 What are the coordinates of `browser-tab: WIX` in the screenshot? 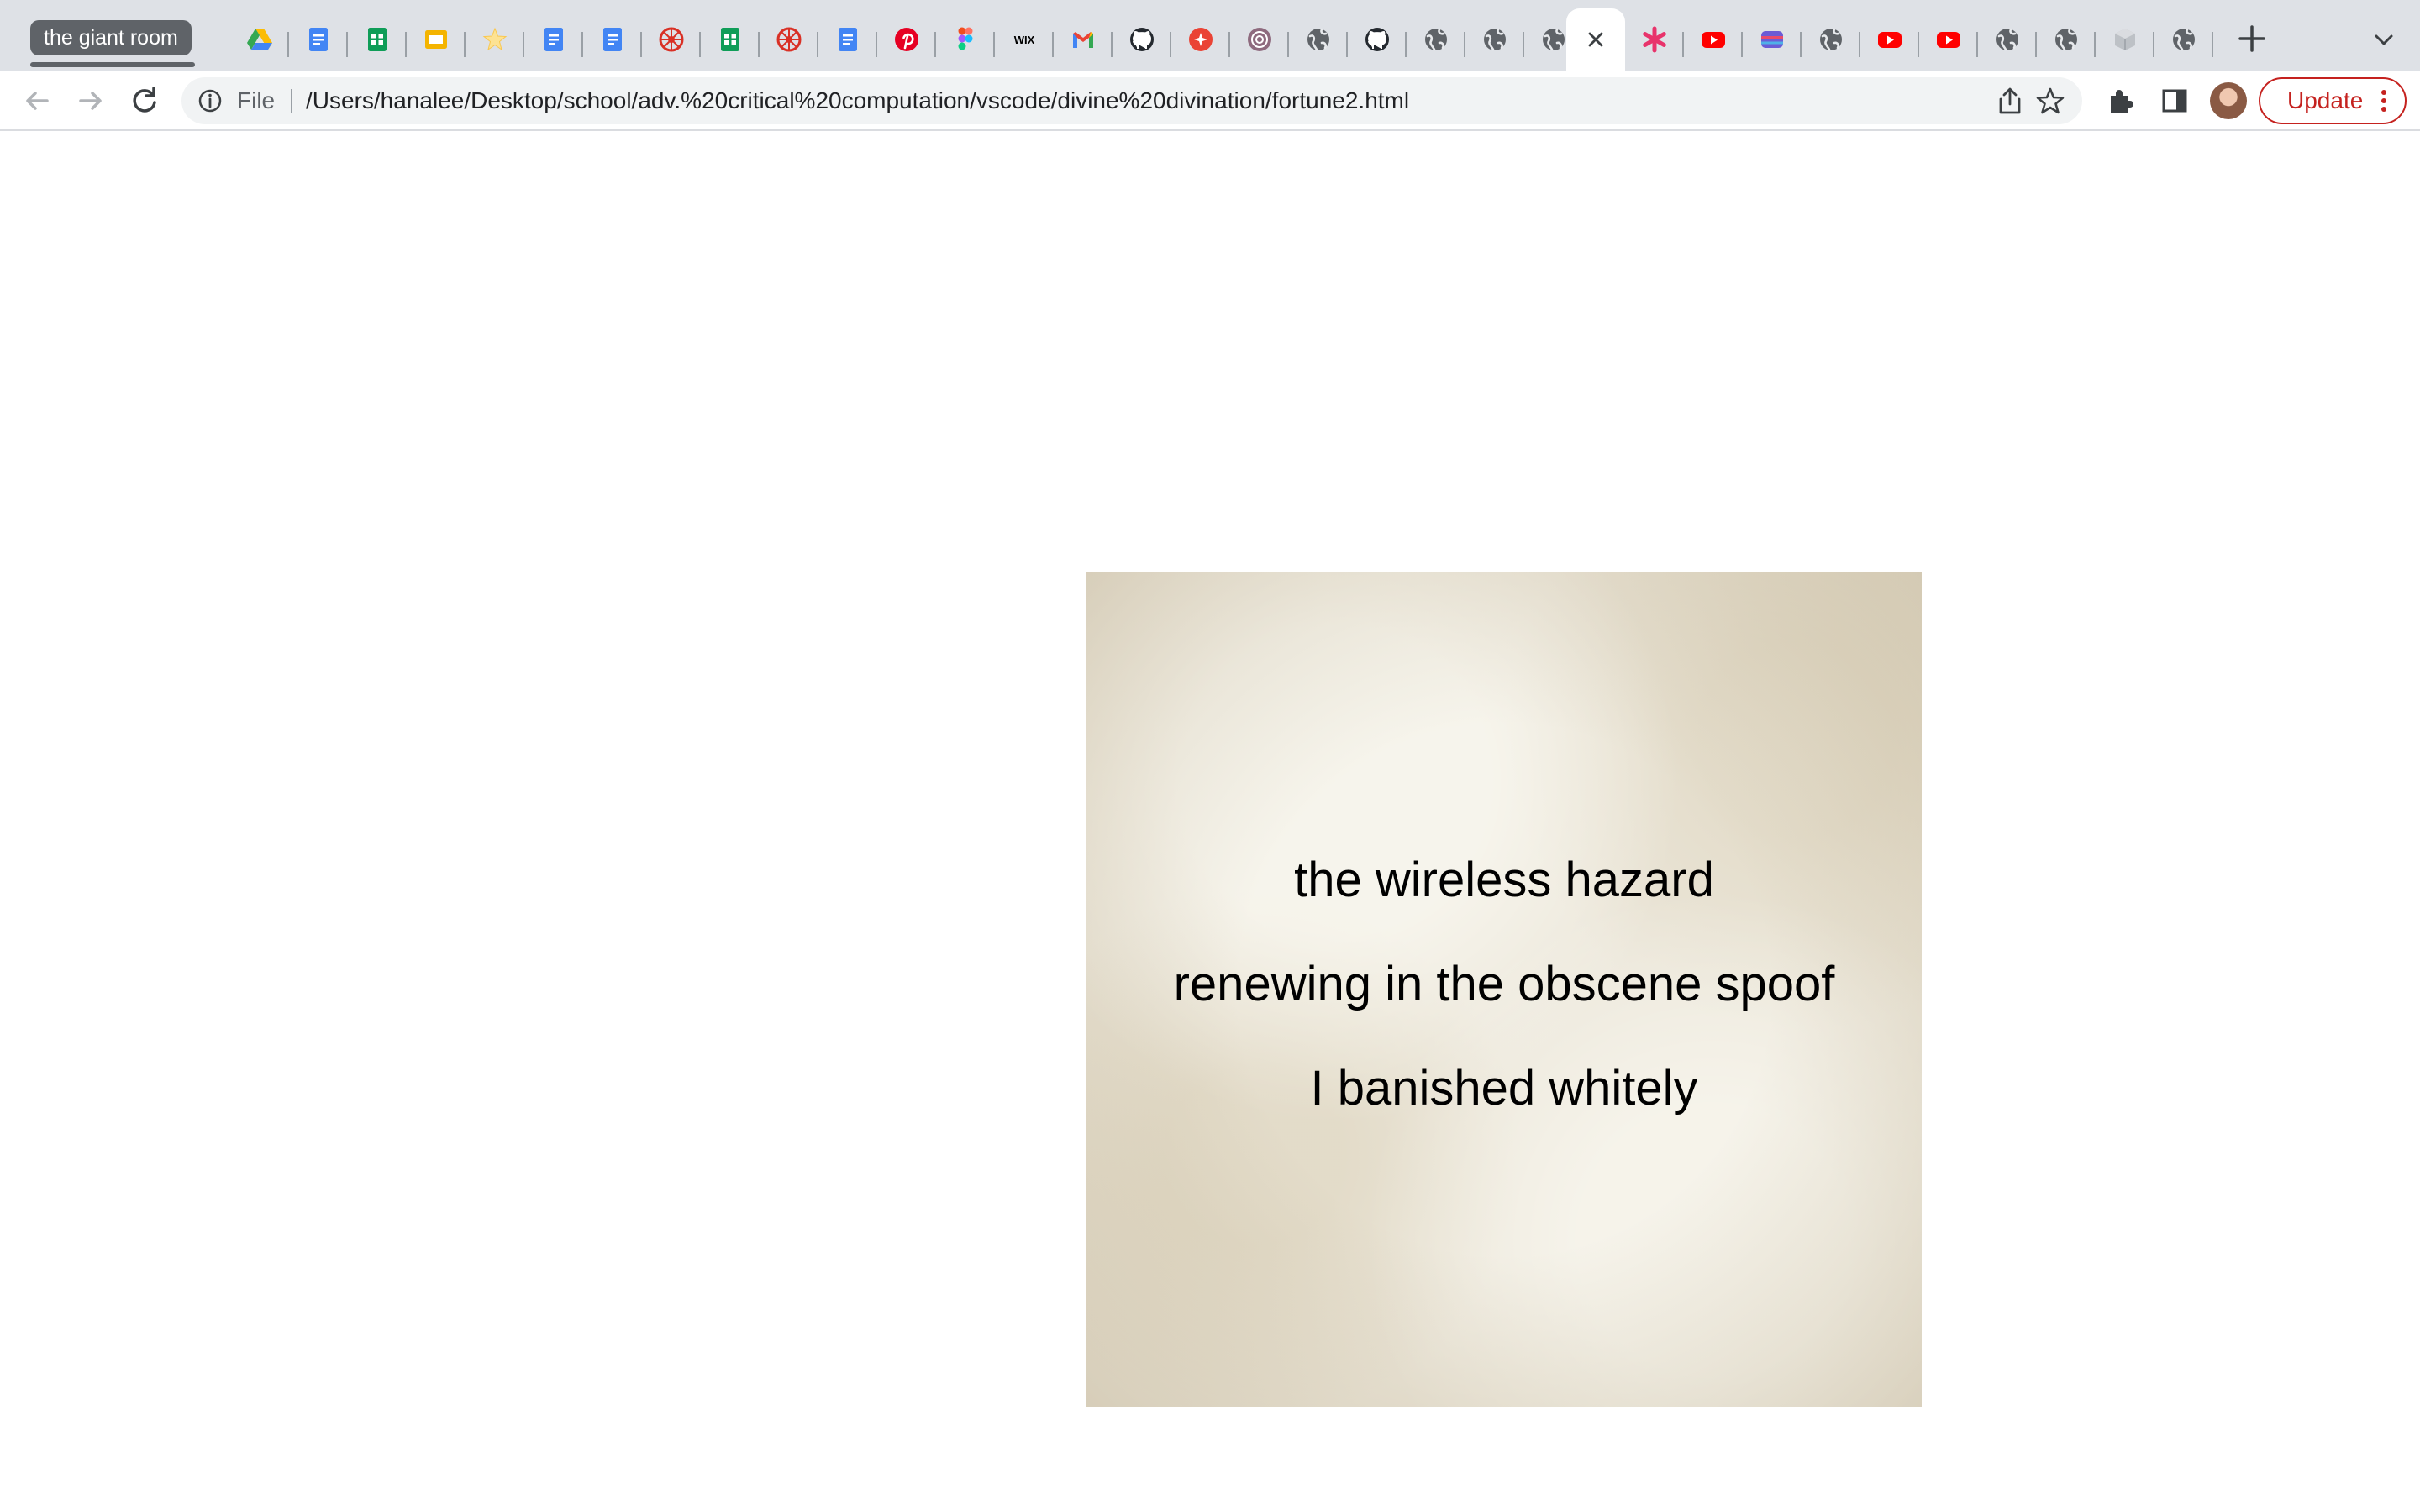 It's located at (1024, 39).